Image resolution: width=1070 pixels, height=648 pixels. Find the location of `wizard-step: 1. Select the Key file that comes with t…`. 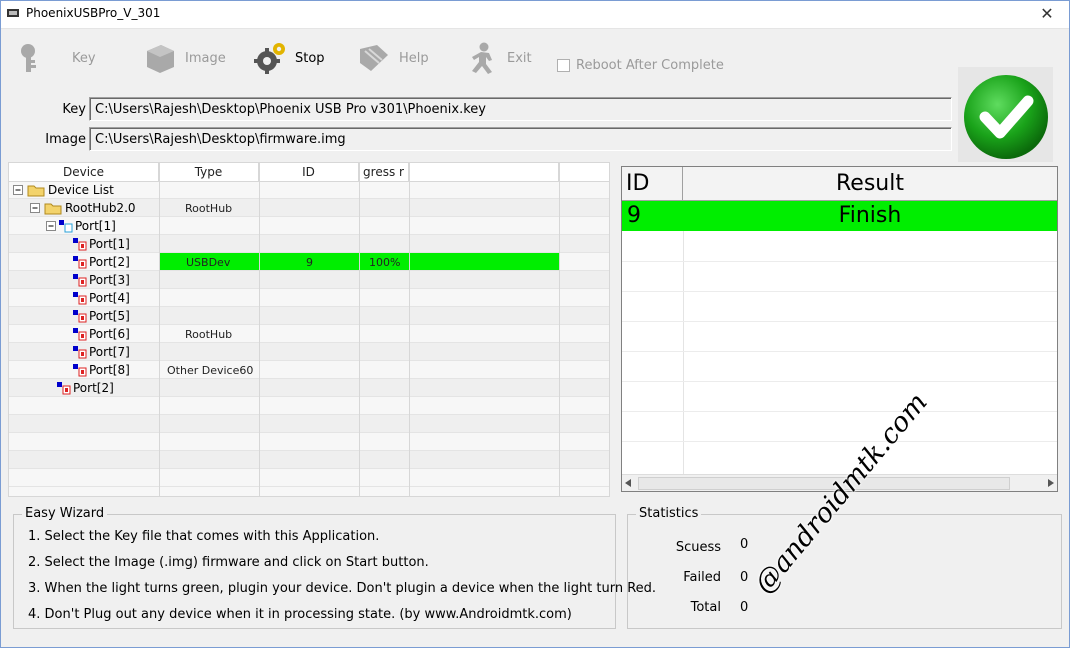

wizard-step: 1. Select the Key file that comes with t… is located at coordinates (204, 536).